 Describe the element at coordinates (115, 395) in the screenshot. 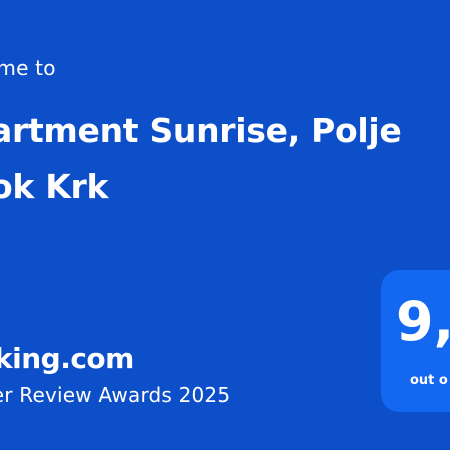

I see `award-title: ler Review Awards 2025` at that location.